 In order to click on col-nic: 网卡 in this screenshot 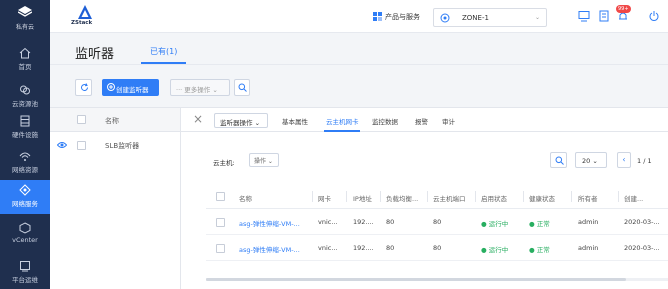, I will do `click(324, 198)`.